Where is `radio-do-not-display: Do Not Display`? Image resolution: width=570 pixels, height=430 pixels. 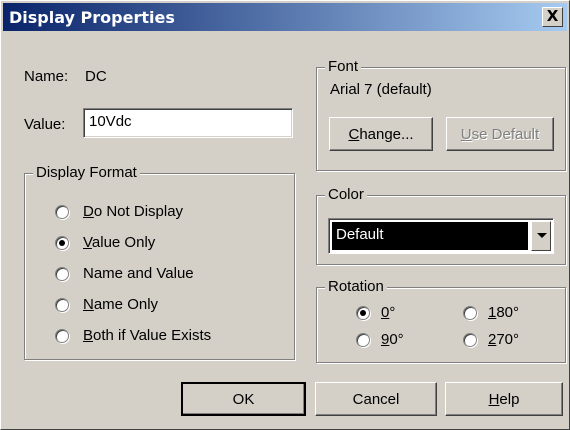 radio-do-not-display: Do Not Display is located at coordinates (170, 214).